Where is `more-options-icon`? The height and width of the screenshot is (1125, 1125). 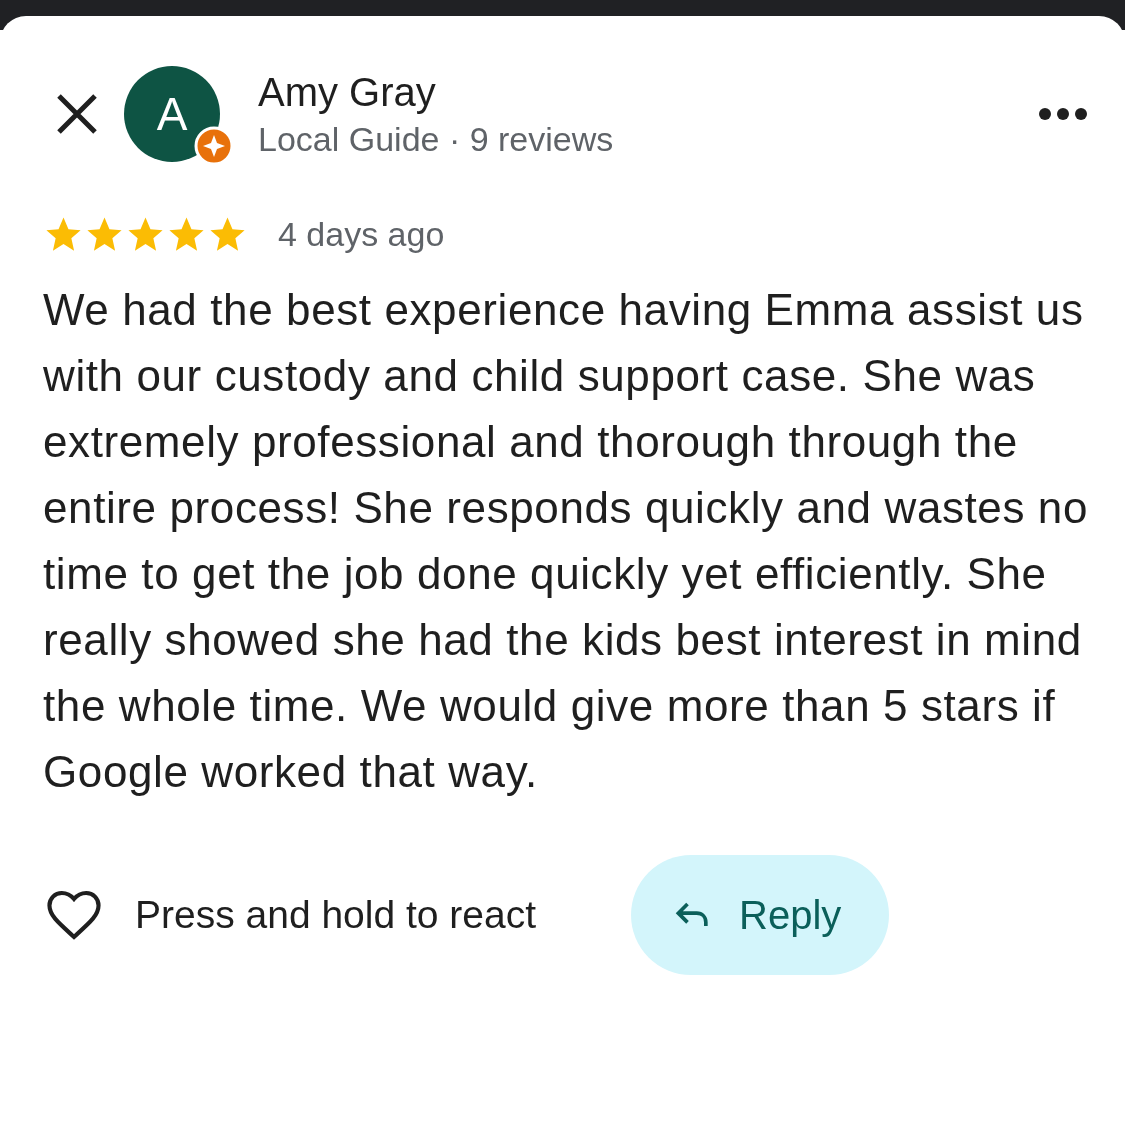 more-options-icon is located at coordinates (1063, 114).